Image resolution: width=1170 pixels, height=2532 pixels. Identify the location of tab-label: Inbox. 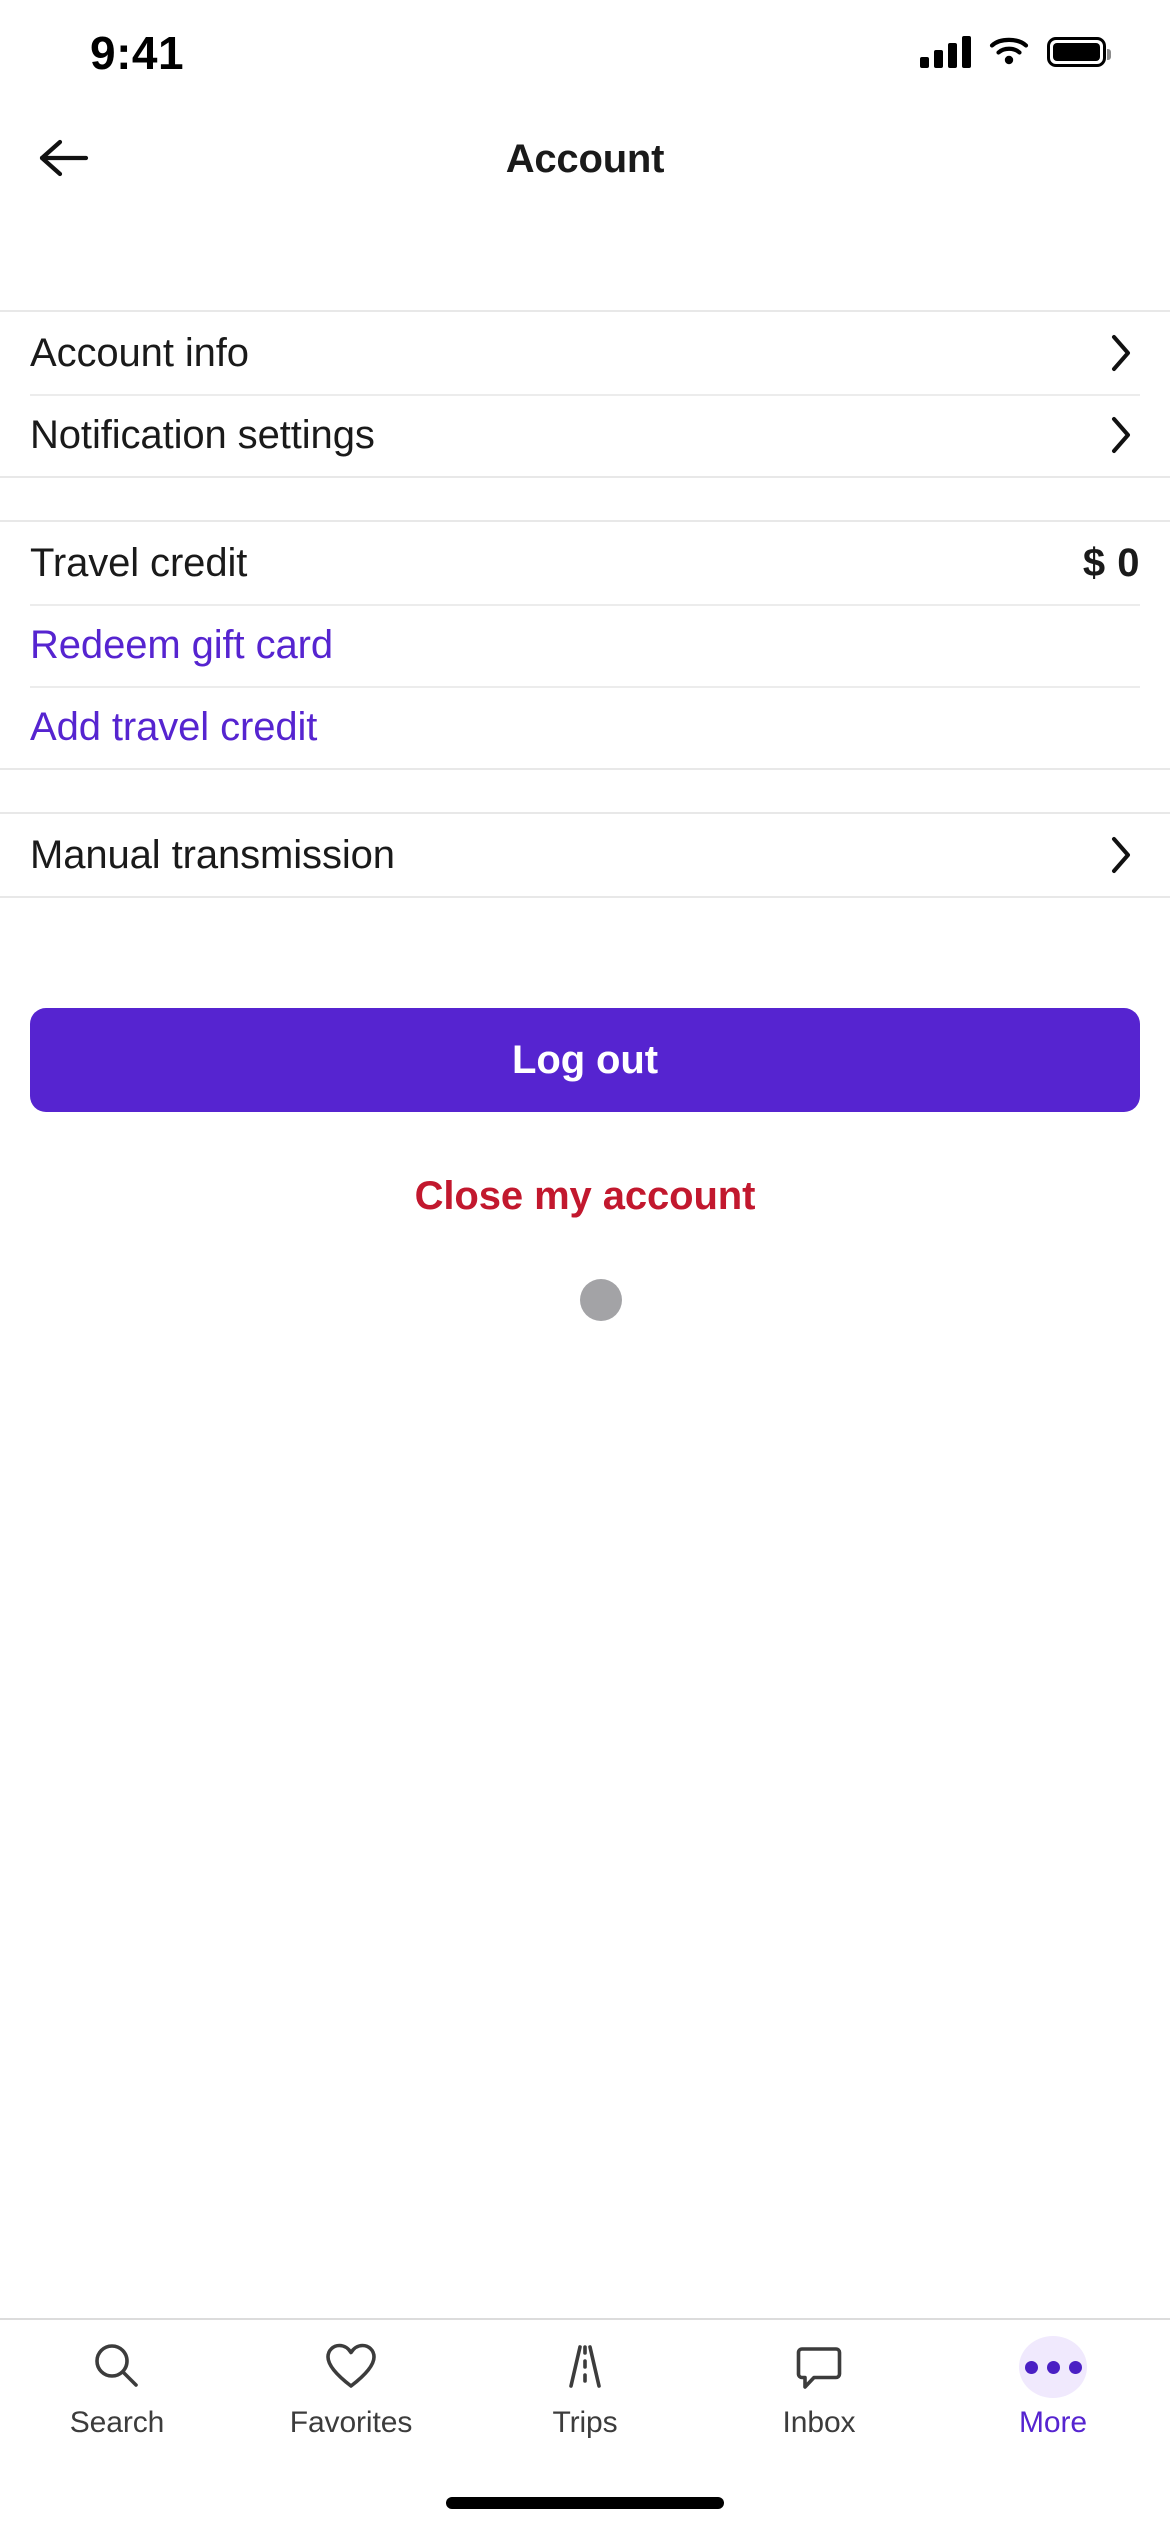
(819, 2422).